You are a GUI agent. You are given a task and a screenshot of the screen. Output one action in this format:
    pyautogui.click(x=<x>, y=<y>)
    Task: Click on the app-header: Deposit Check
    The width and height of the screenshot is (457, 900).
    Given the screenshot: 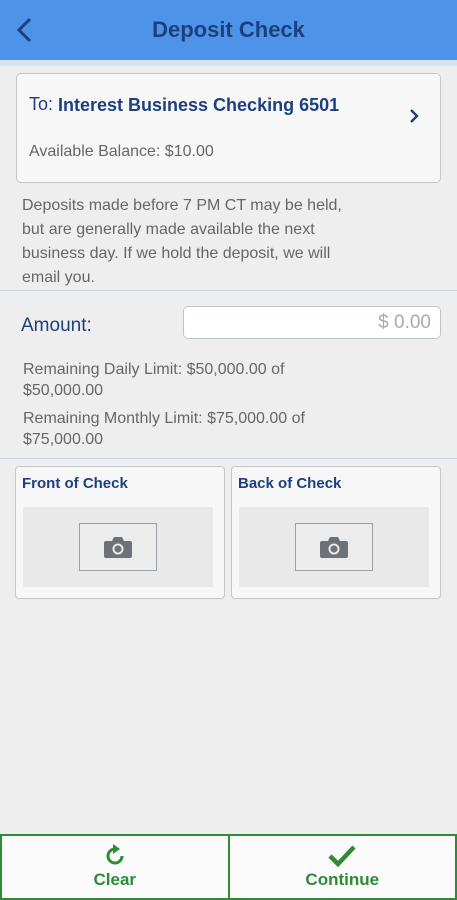 What is the action you would take?
    pyautogui.click(x=228, y=30)
    